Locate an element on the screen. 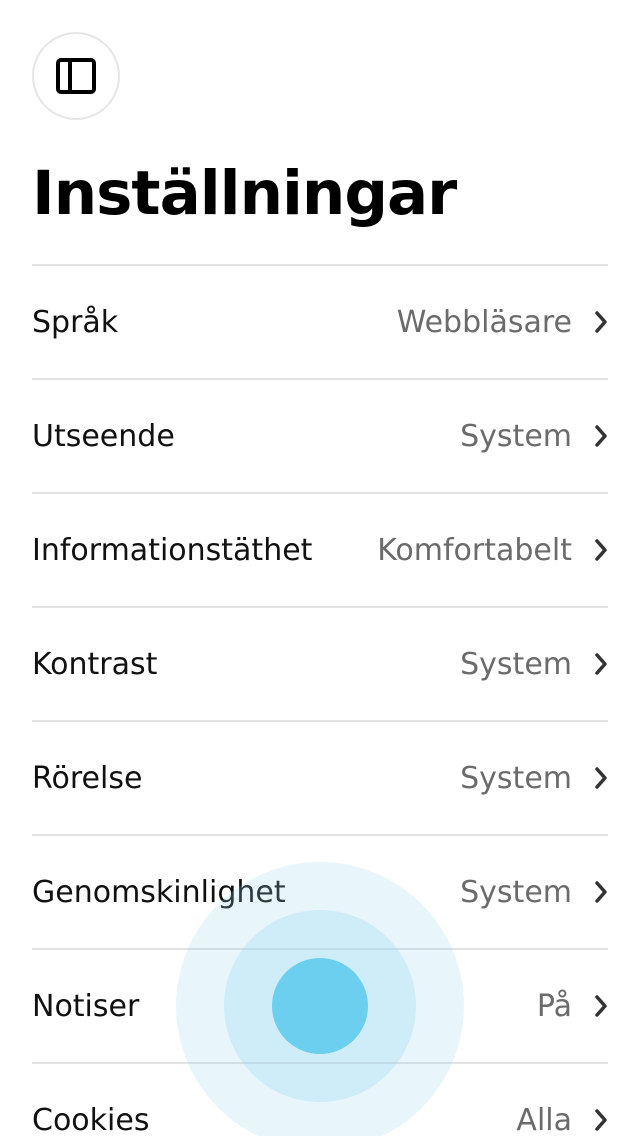 The height and width of the screenshot is (1136, 640). settings-row-label: Informationstäthet is located at coordinates (172, 550).